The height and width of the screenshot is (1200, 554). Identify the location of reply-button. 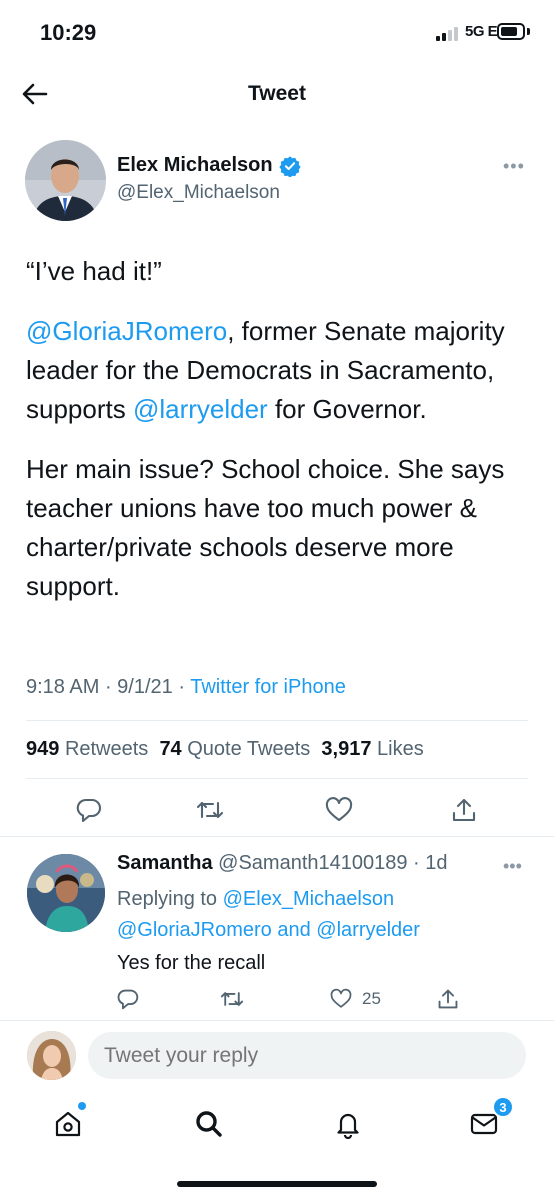
(89, 810).